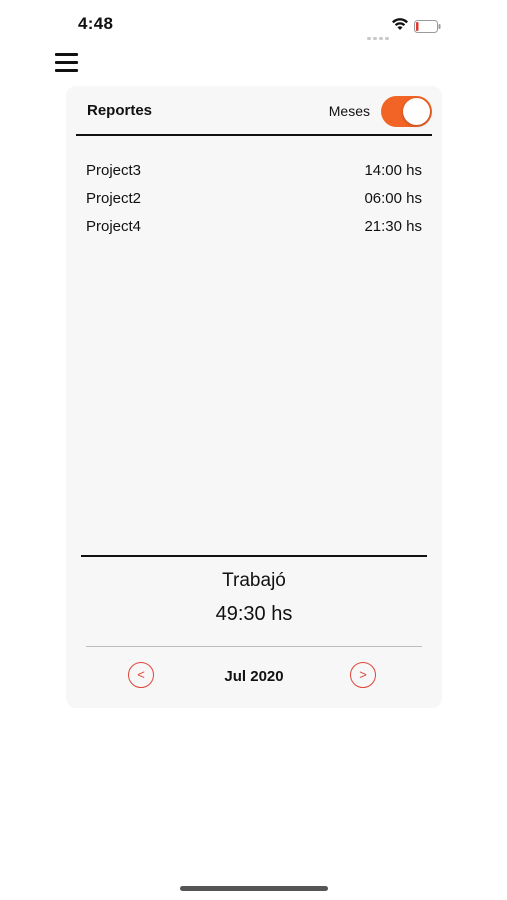 This screenshot has width=507, height=900. Describe the element at coordinates (393, 170) in the screenshot. I see `project-hours: 14:00 hs` at that location.